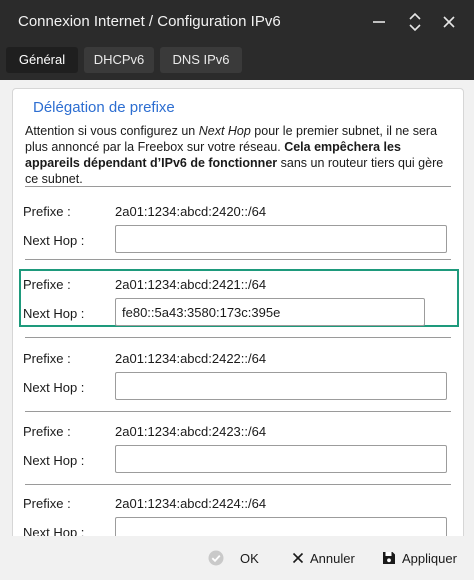 The image size is (474, 580). I want to click on desc-text-1: Attention si vous configurez un, so click(112, 131).